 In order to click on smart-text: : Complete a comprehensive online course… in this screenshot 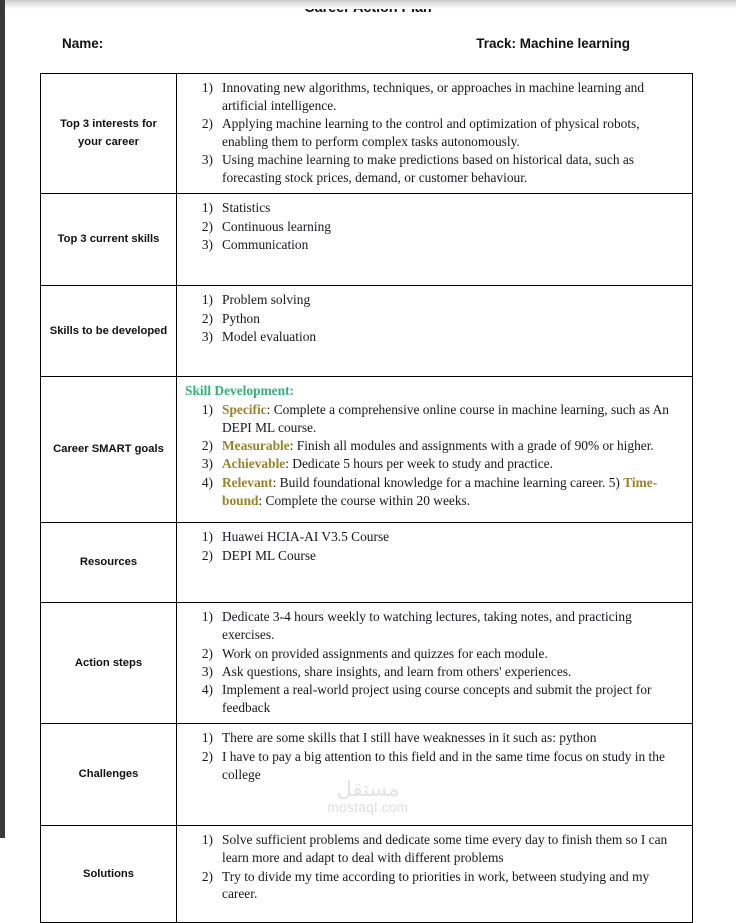, I will do `click(445, 418)`.